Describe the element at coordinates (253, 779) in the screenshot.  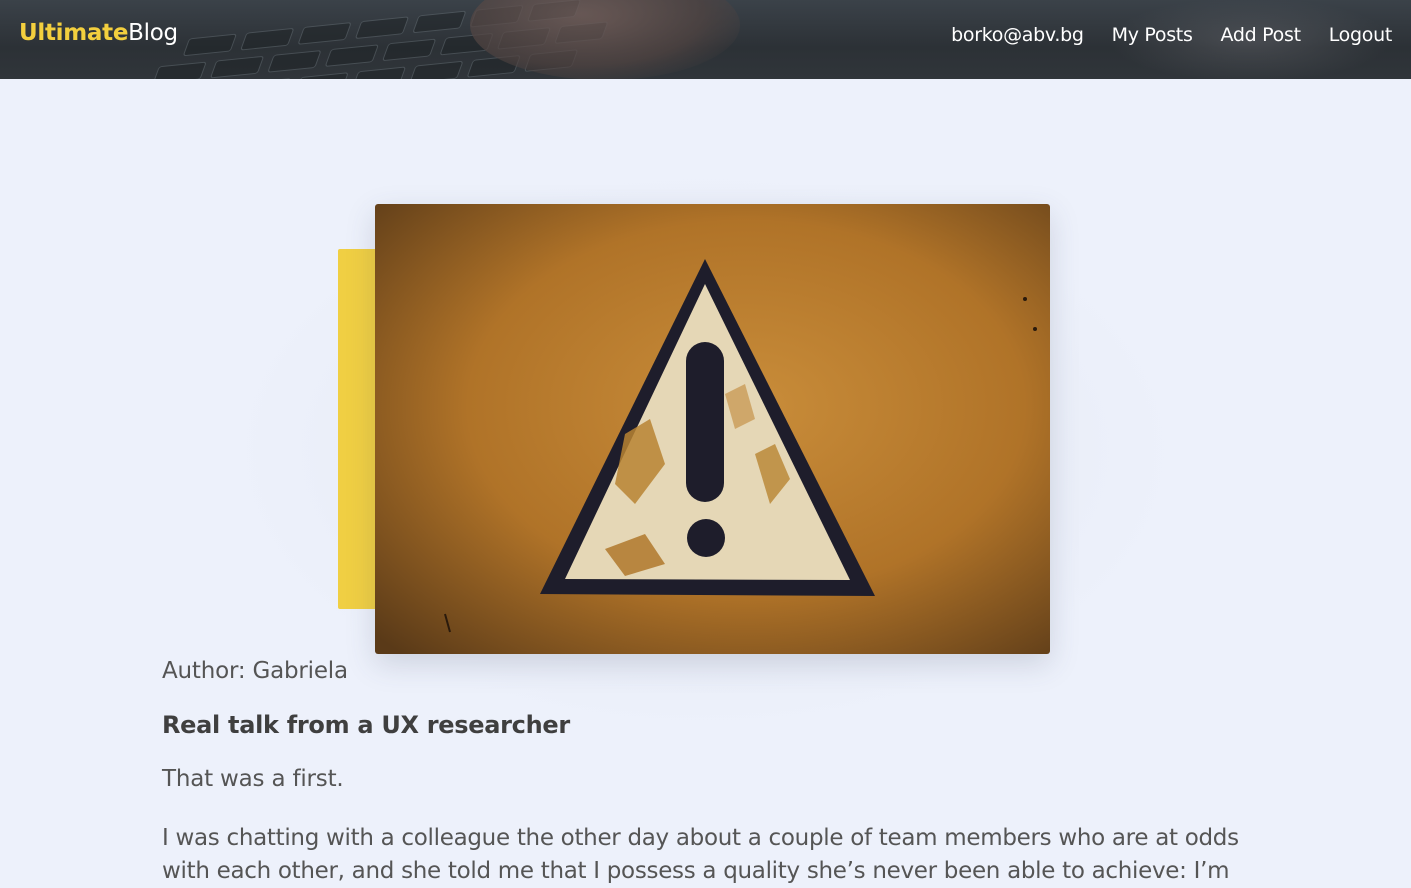
I see `post-lead: That was a first.` at that location.